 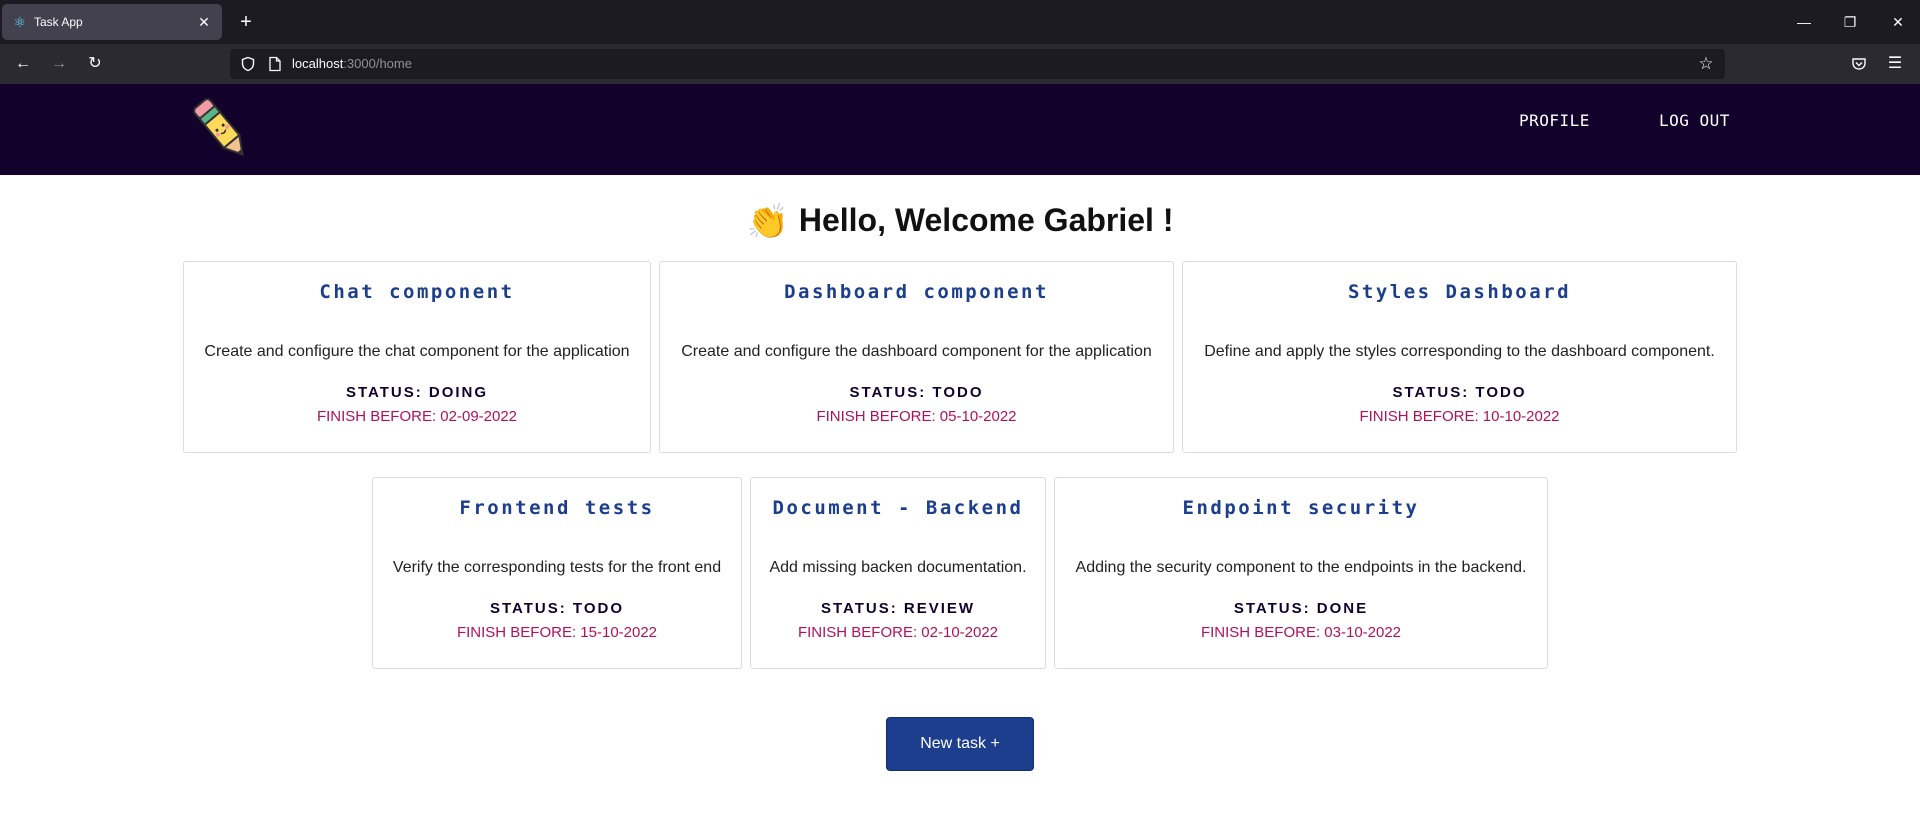 I want to click on menu-icon: ☰, so click(x=1895, y=64).